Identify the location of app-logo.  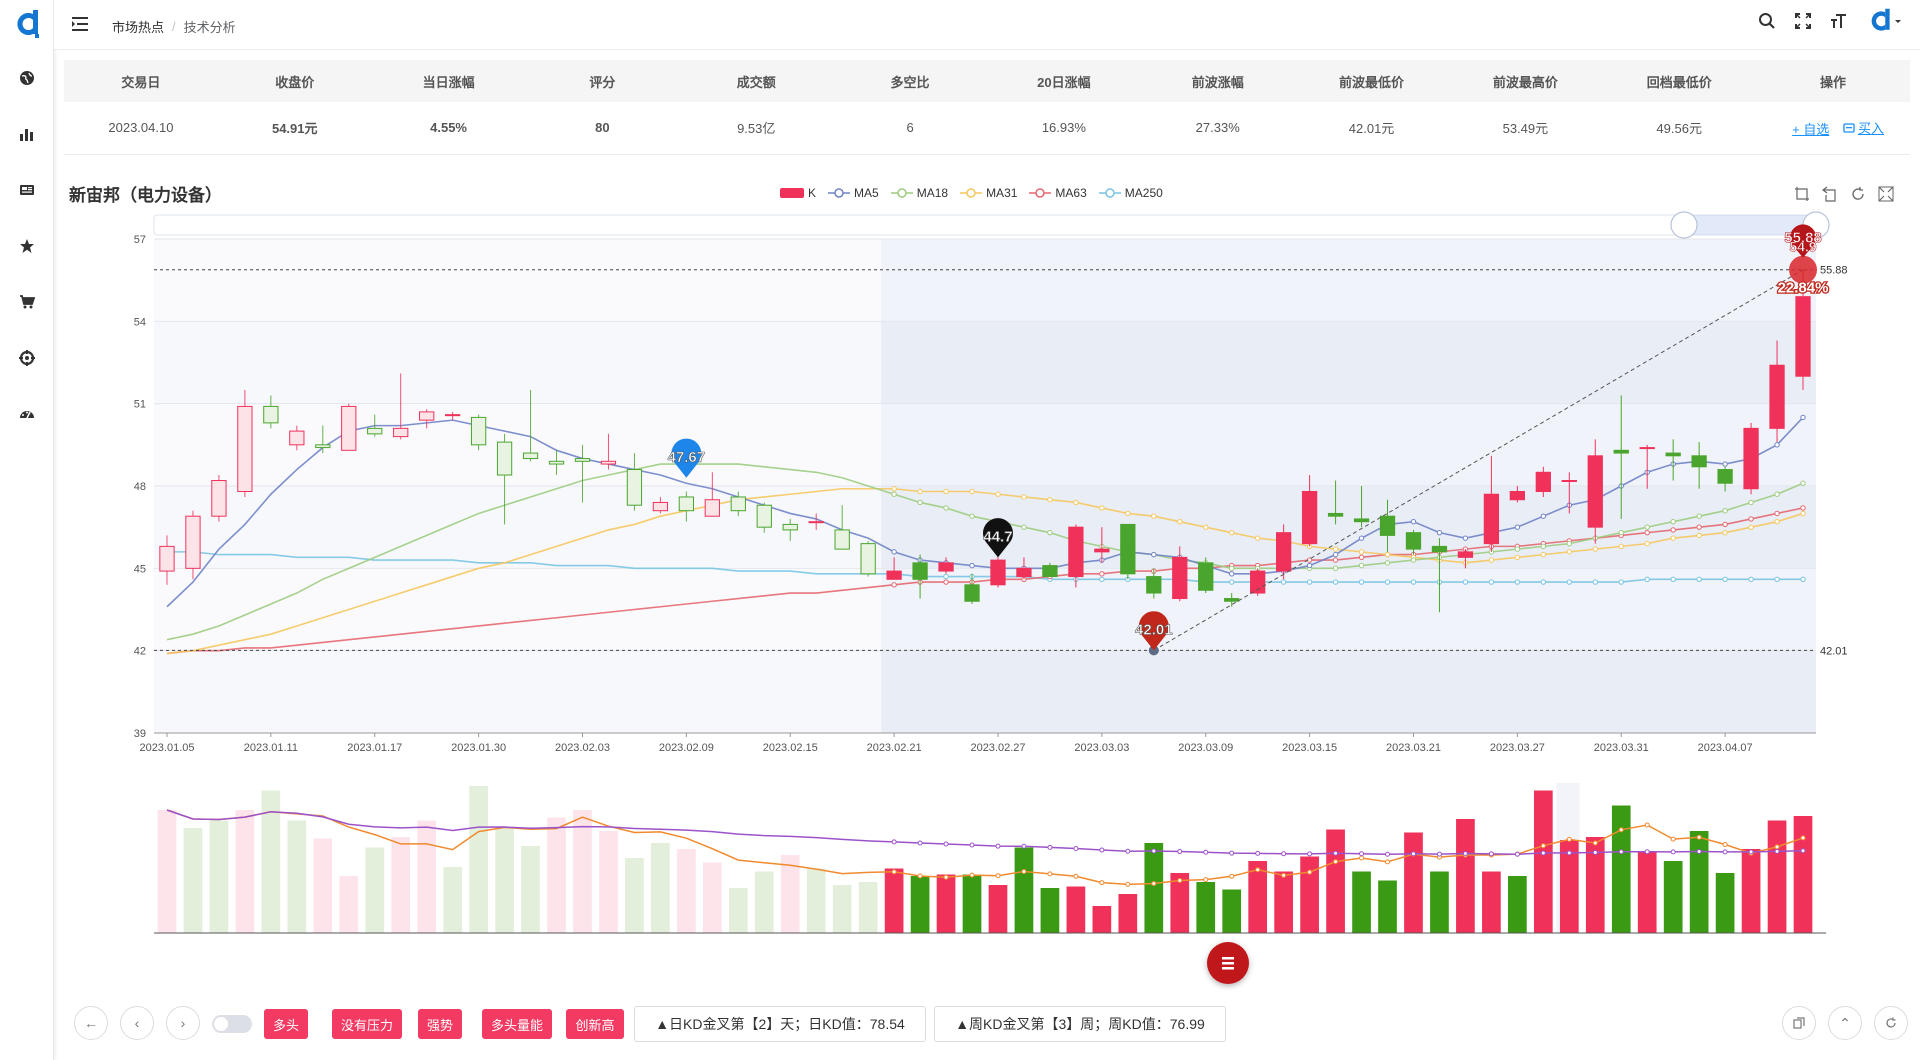
(27, 24).